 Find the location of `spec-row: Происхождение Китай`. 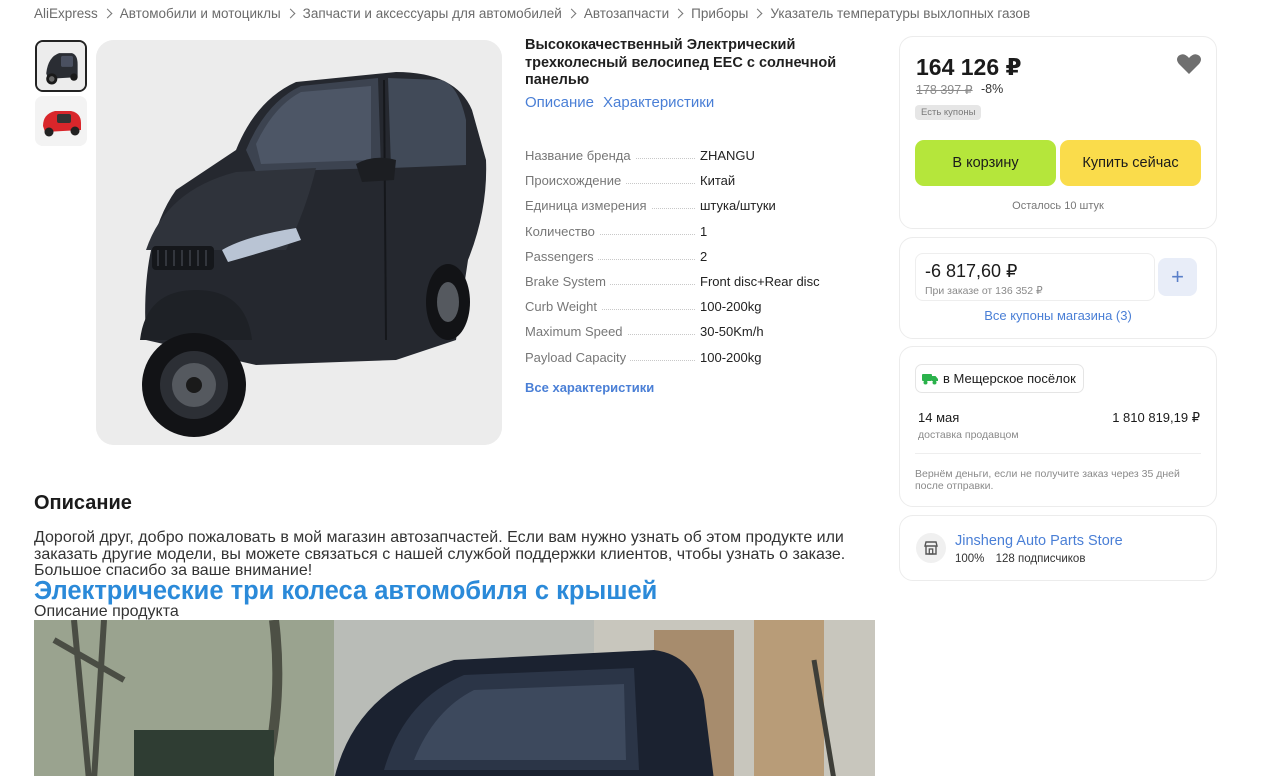

spec-row: Происхождение Китай is located at coordinates (690, 180).